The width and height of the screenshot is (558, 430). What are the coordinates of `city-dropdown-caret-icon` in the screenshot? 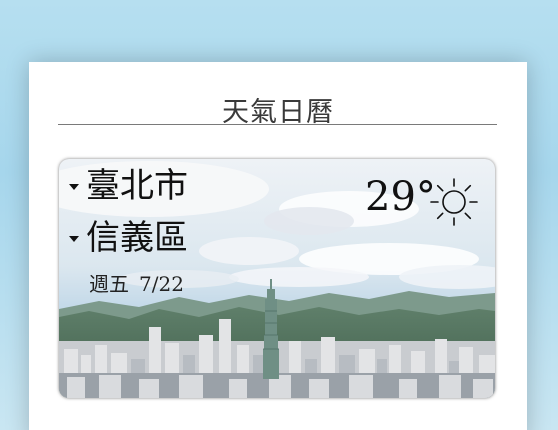 It's located at (74, 187).